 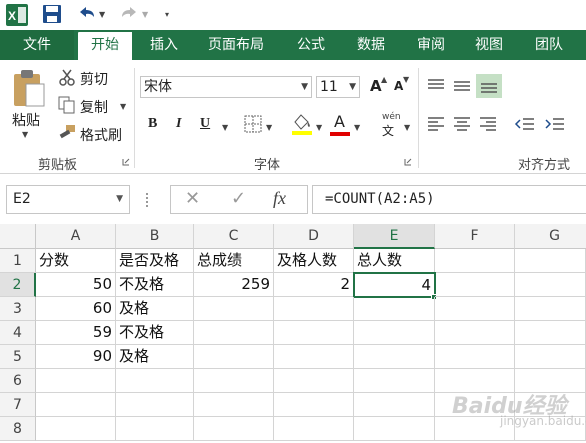 What do you see at coordinates (76, 357) in the screenshot?
I see `cell-a5: 90` at bounding box center [76, 357].